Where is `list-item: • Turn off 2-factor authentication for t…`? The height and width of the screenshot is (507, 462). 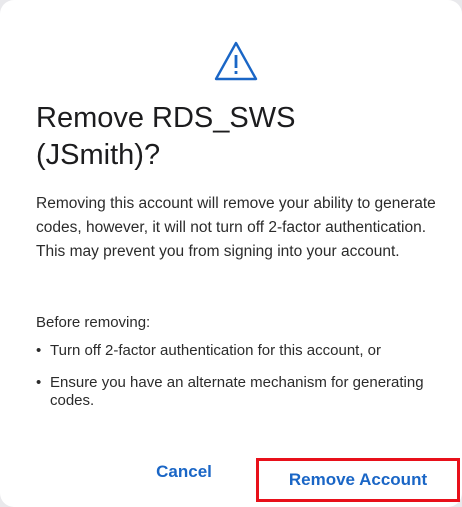
list-item: • Turn off 2-factor authentication for t… is located at coordinates (231, 351).